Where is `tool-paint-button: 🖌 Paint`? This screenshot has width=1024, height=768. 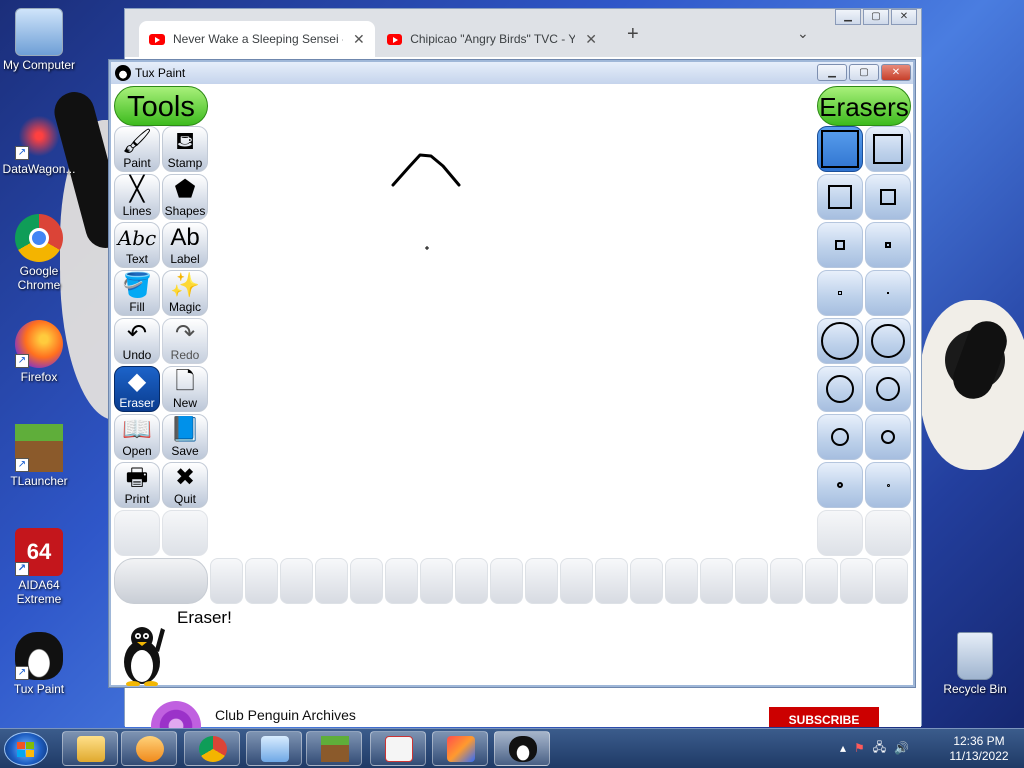
tool-paint-button: 🖌 Paint is located at coordinates (137, 149).